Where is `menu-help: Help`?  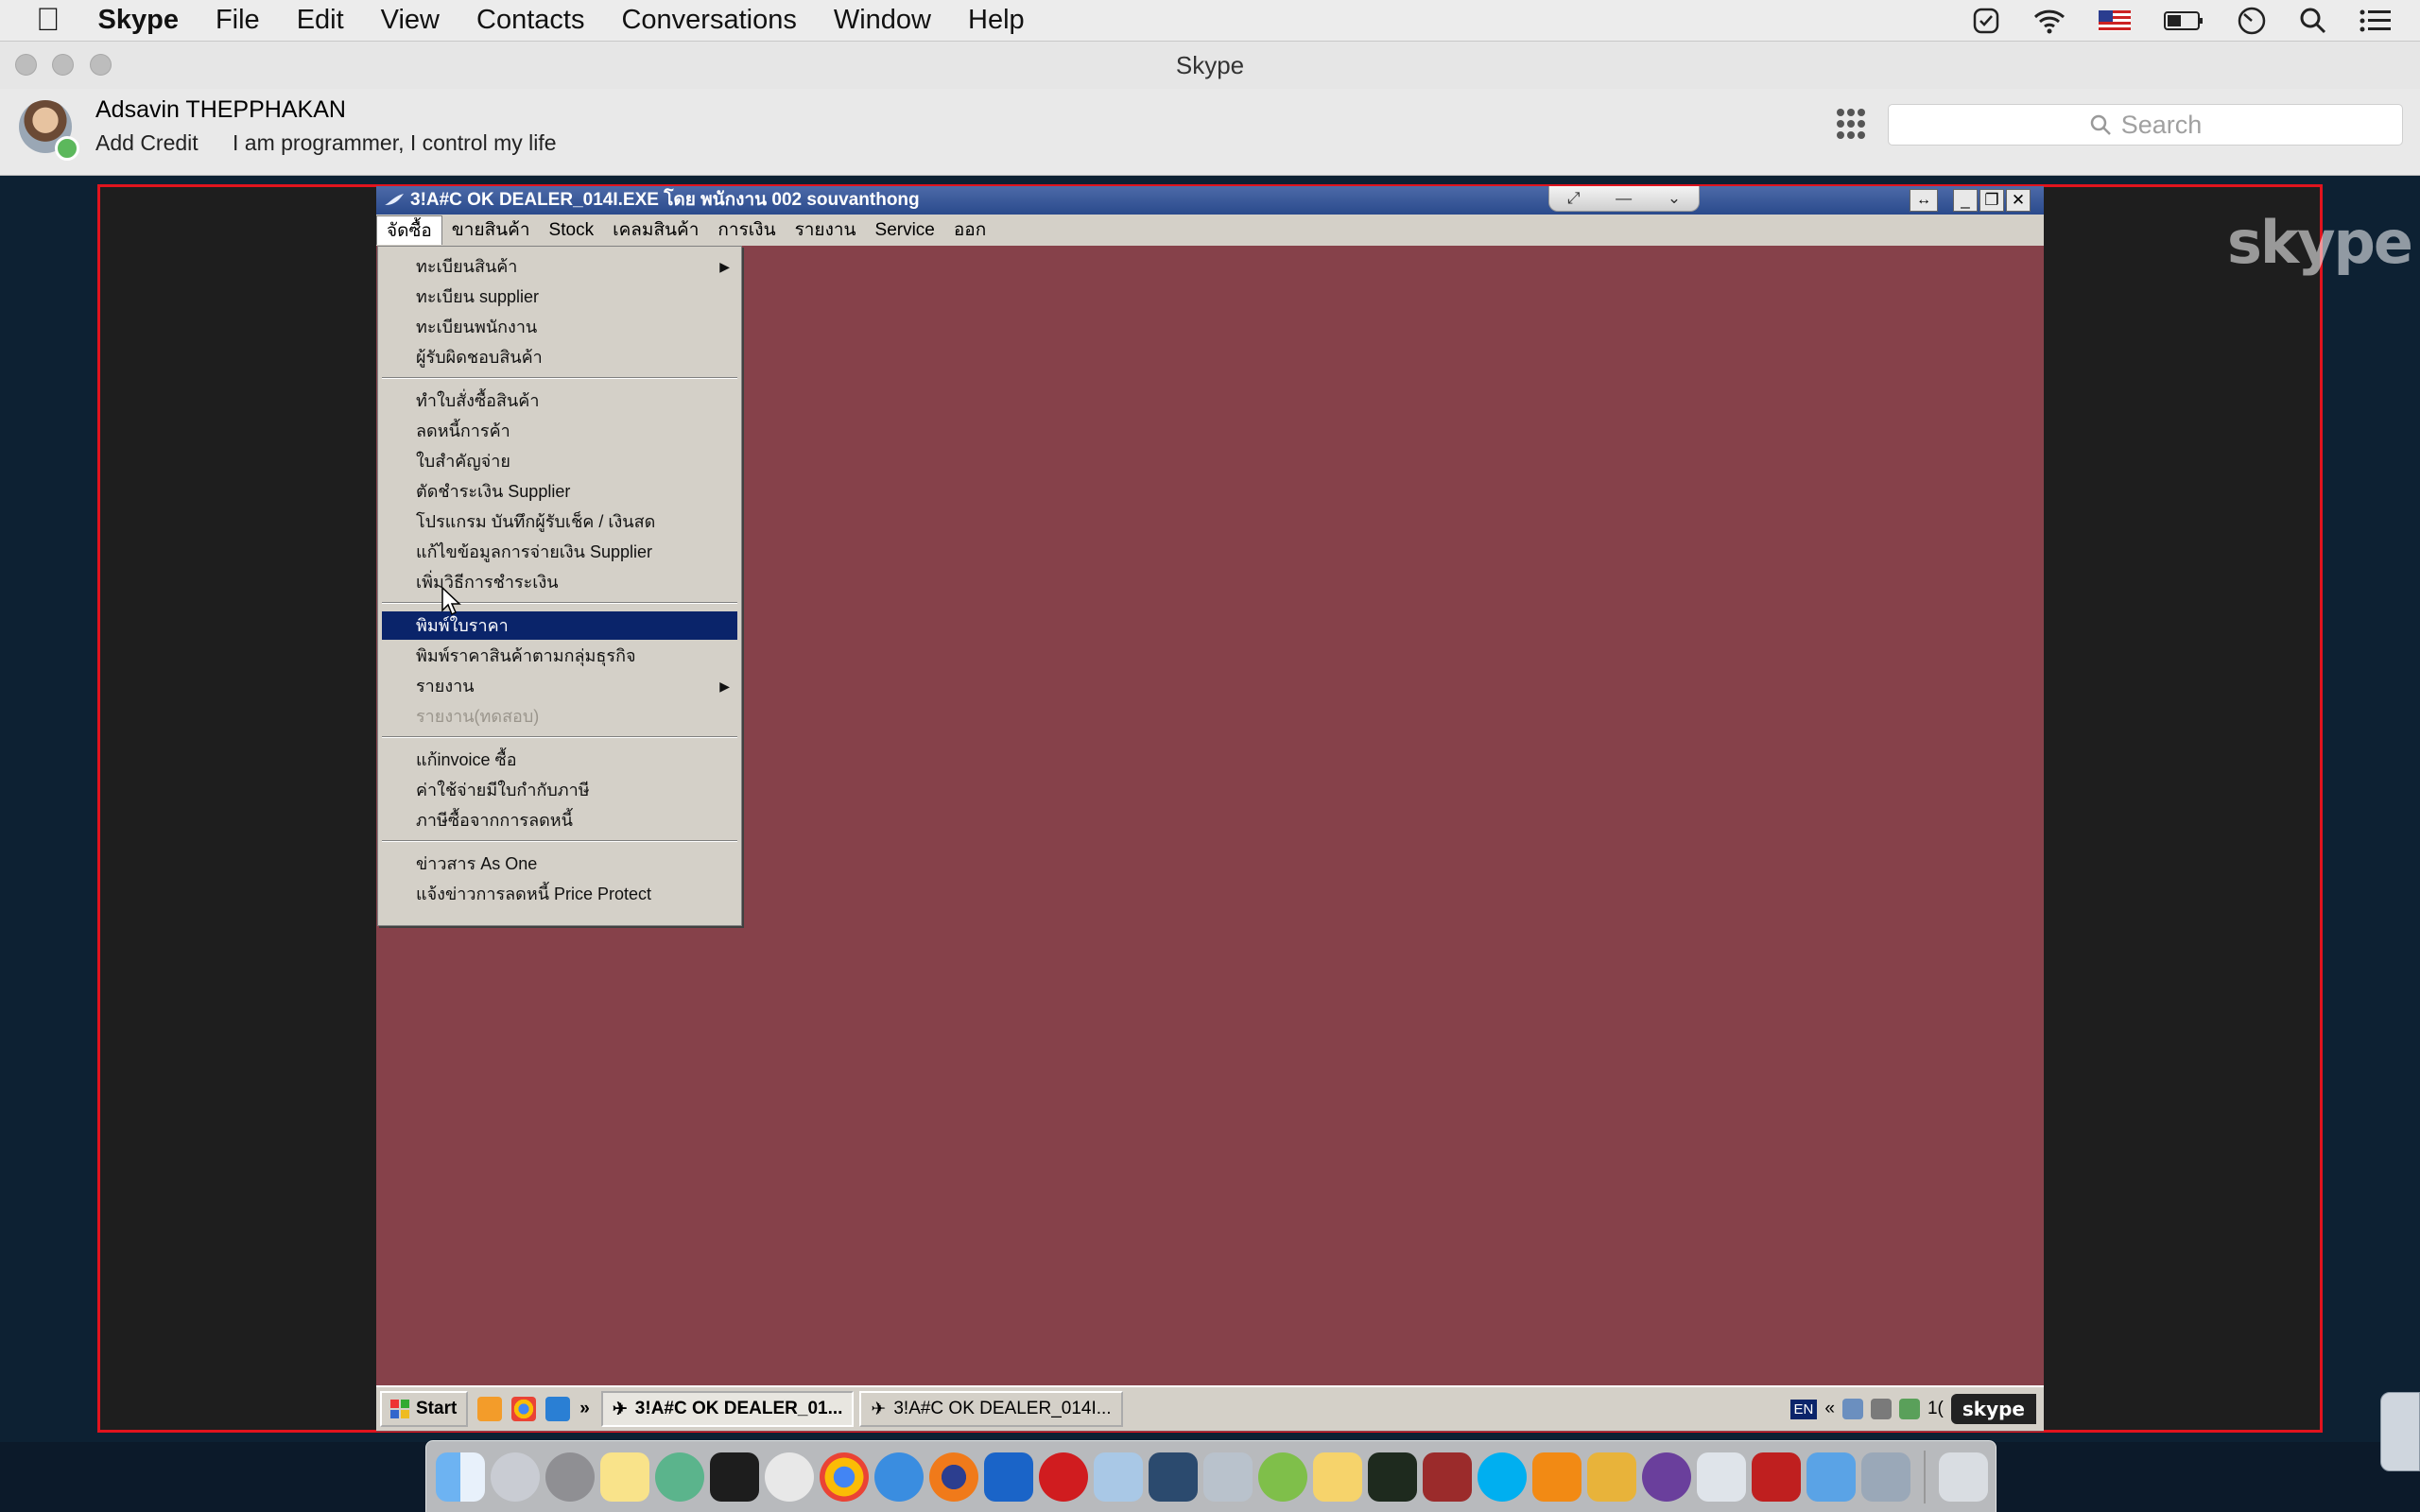 menu-help: Help is located at coordinates (997, 20).